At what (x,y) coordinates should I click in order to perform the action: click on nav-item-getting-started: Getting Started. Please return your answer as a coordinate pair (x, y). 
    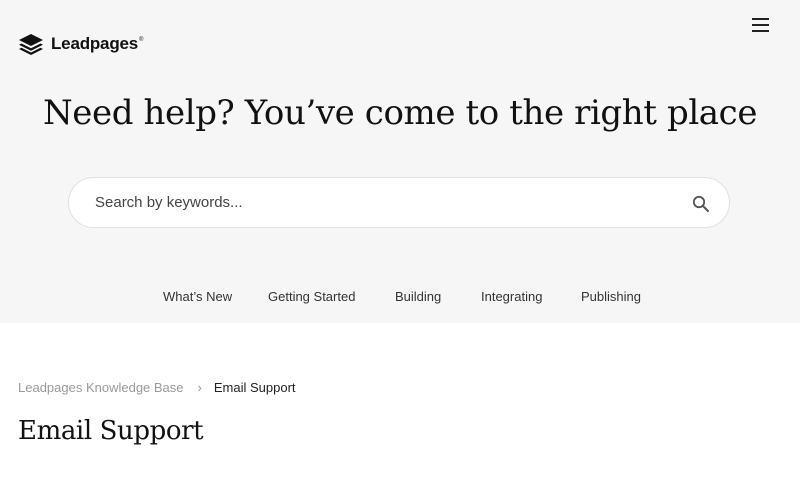
    Looking at the image, I should click on (311, 296).